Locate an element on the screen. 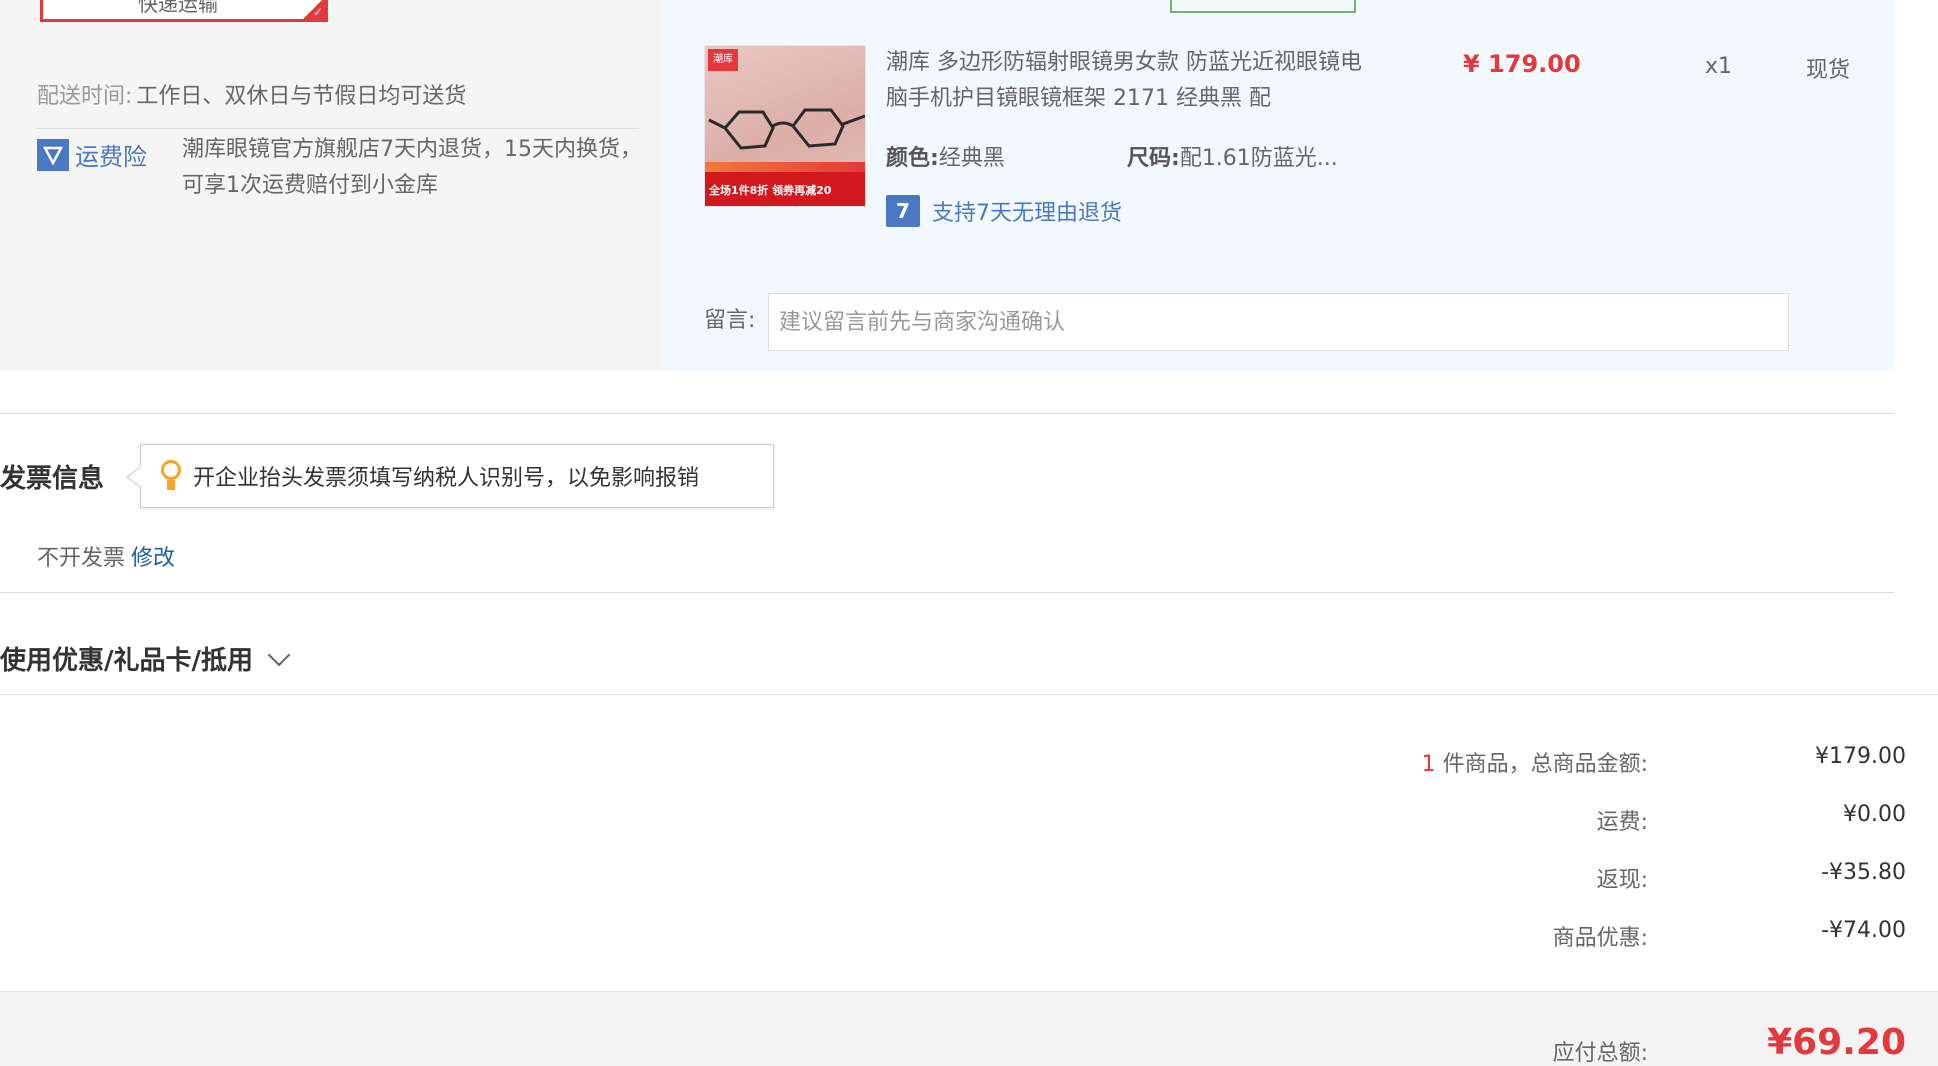  discount-value: -¥74.00 is located at coordinates (1863, 930).